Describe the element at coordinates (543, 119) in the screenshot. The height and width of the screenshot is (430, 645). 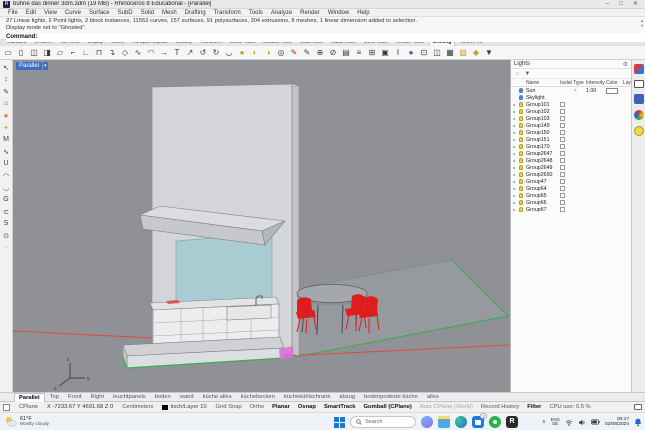
I see `light-name: Group103` at that location.